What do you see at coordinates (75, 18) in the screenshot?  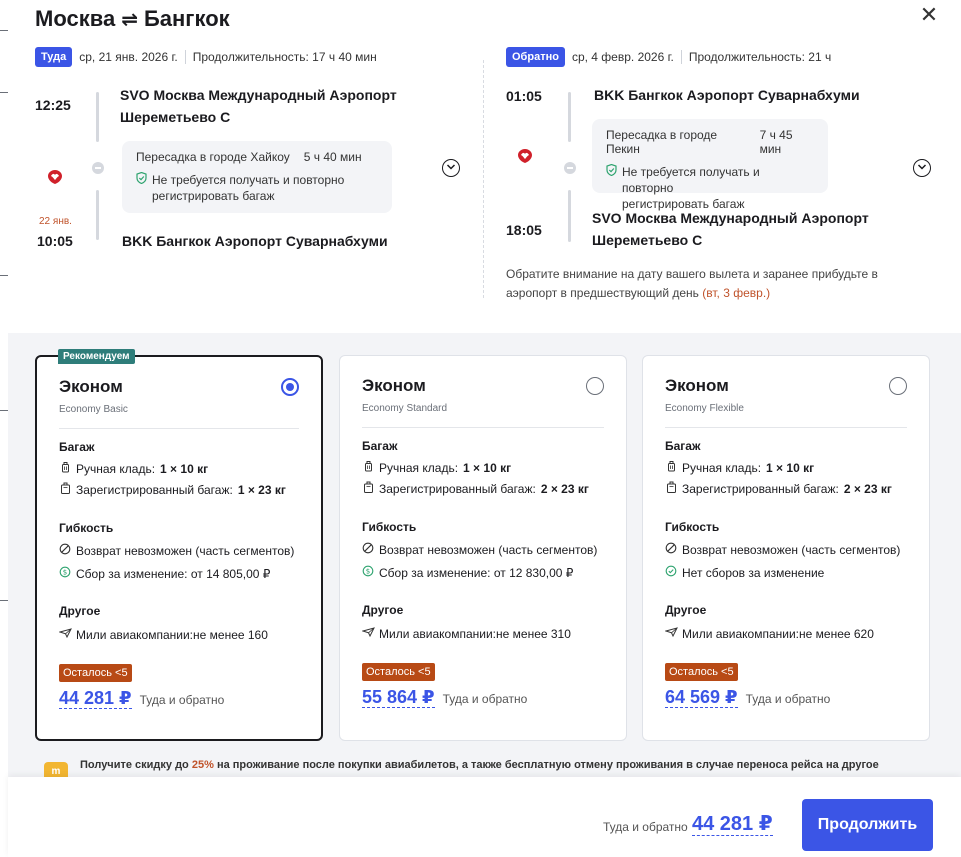 I see `route-from: Москва` at bounding box center [75, 18].